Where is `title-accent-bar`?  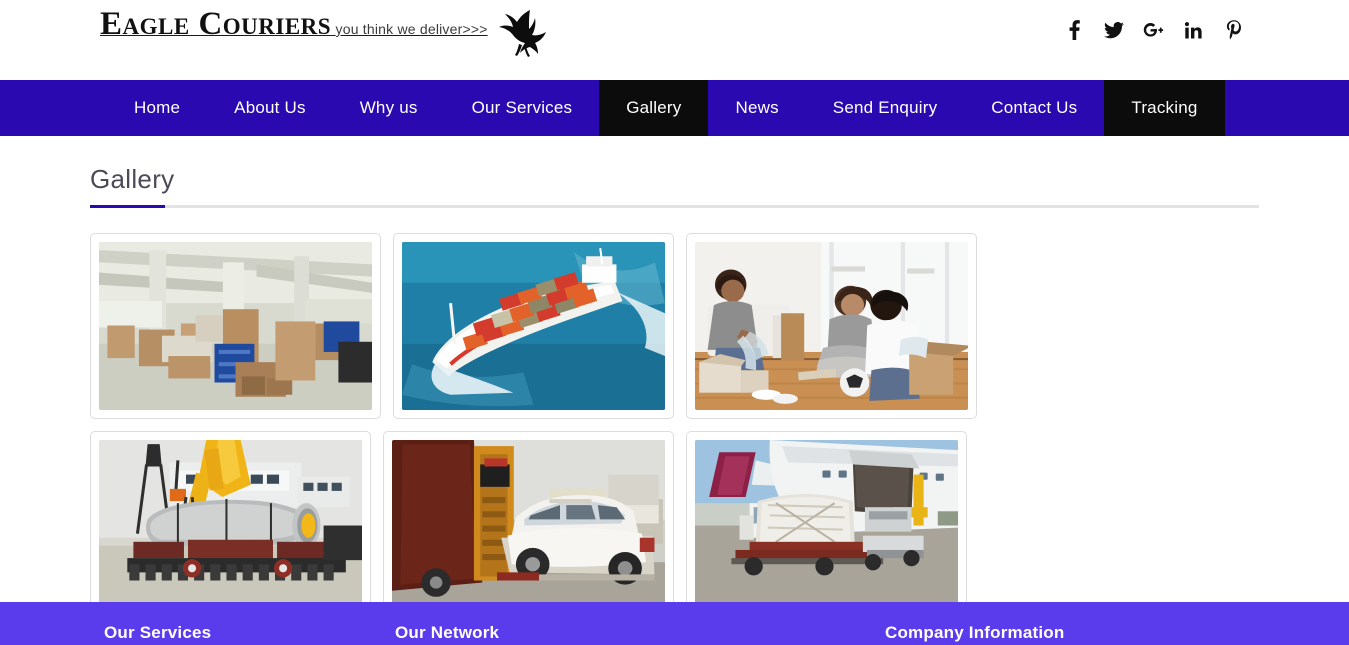
title-accent-bar is located at coordinates (127, 206).